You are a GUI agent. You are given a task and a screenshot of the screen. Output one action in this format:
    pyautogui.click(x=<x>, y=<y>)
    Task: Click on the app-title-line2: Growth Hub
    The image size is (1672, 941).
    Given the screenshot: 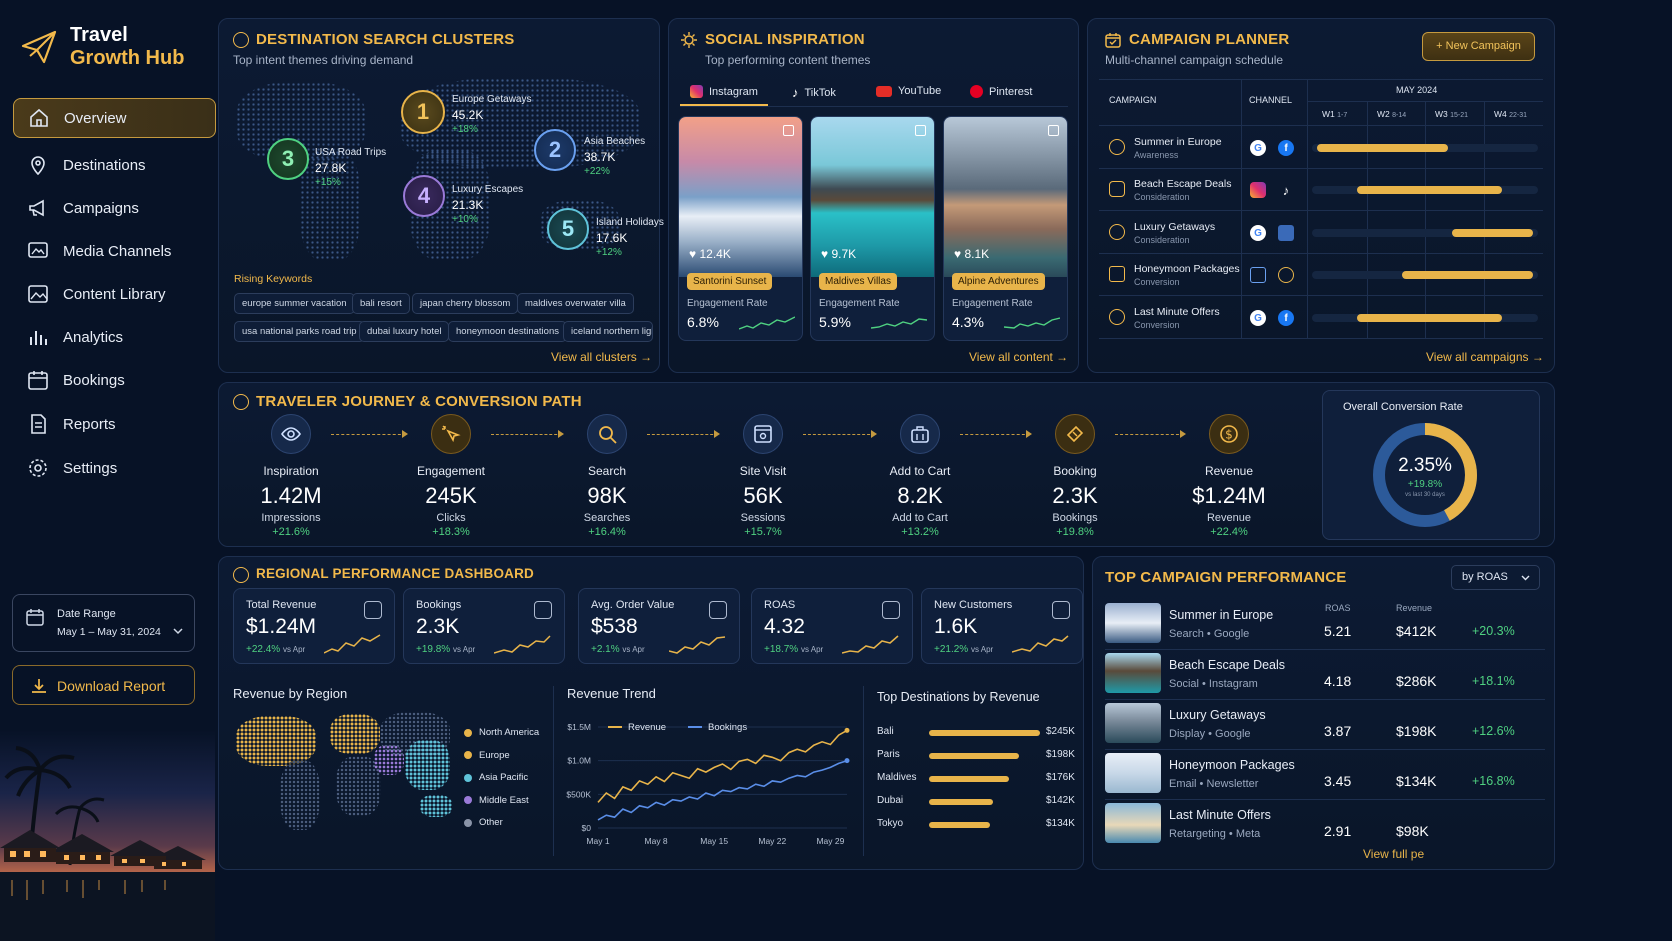 What is the action you would take?
    pyautogui.click(x=127, y=58)
    